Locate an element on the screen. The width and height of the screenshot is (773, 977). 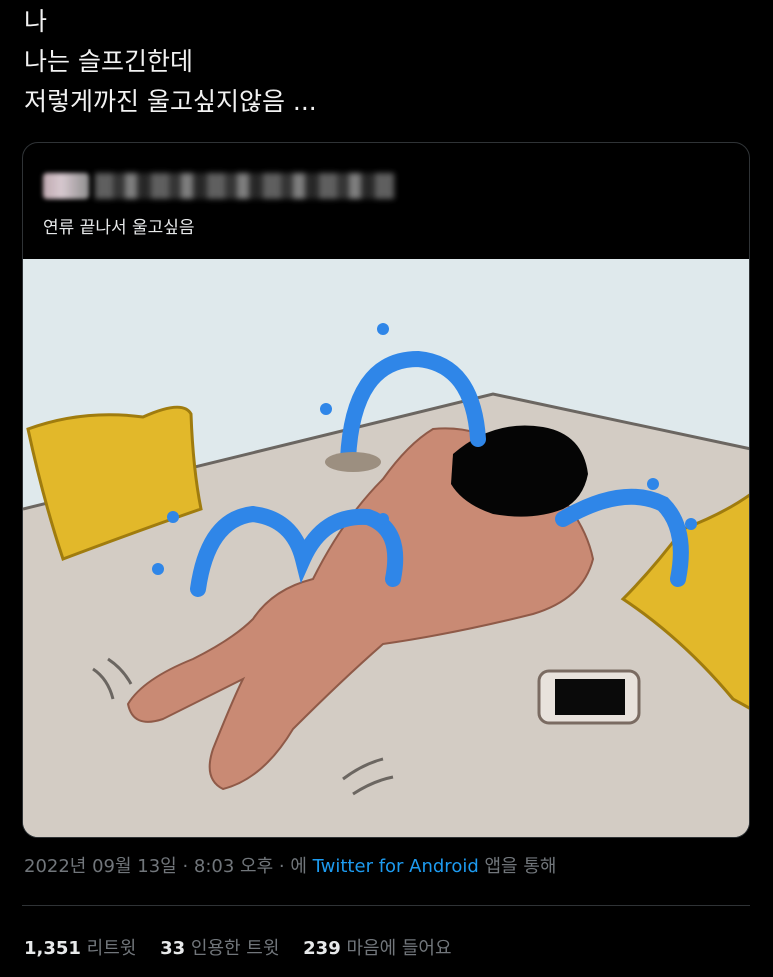
quotes-stat: 33 인용한 트윗 is located at coordinates (219, 948).